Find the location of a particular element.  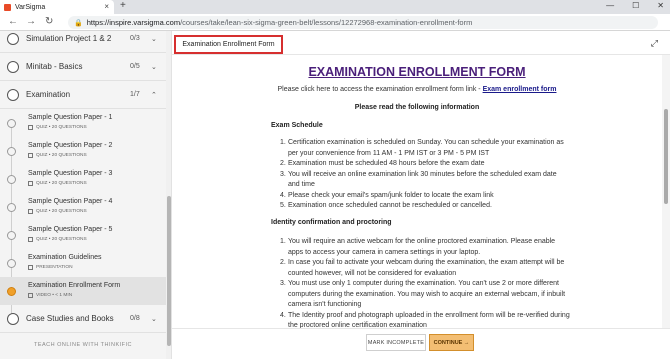

section-title: Minitab - Basics is located at coordinates (54, 66).